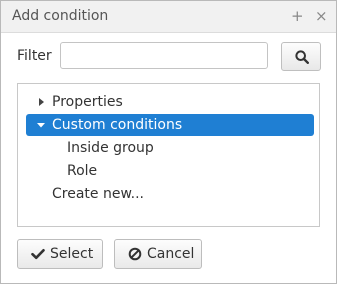 Image resolution: width=337 pixels, height=284 pixels. I want to click on select-button: Select, so click(60, 254).